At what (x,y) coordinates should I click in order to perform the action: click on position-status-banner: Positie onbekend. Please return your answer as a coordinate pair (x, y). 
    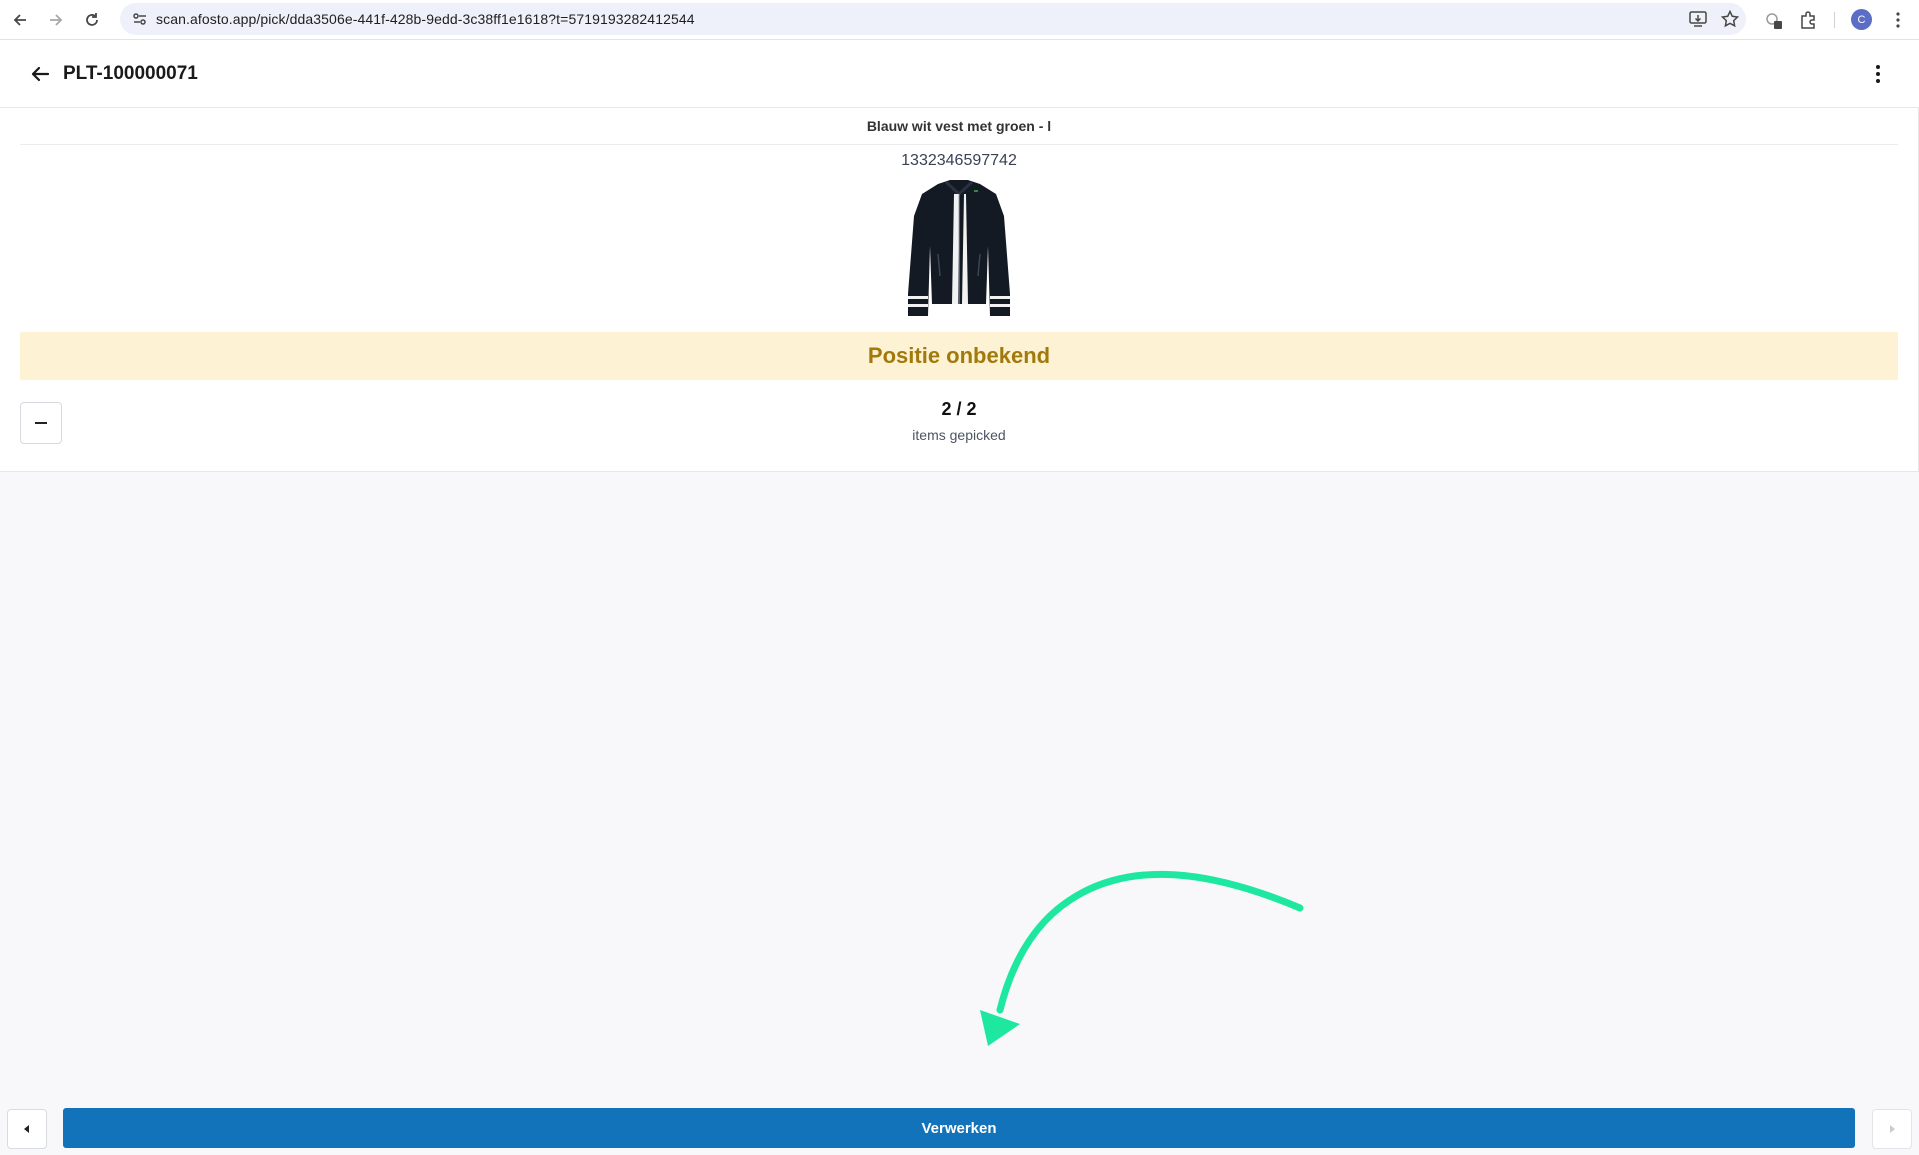
    Looking at the image, I should click on (959, 356).